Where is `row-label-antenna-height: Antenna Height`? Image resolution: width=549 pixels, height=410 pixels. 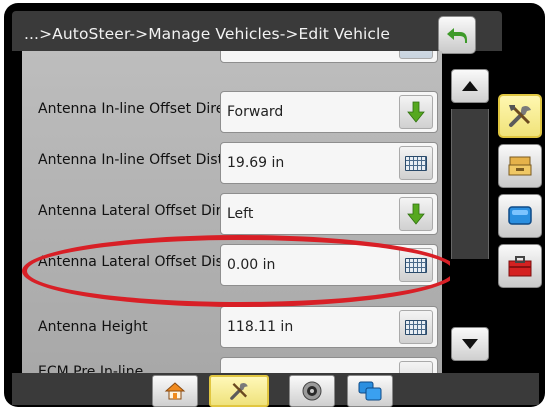 row-label-antenna-height: Antenna Height is located at coordinates (93, 327).